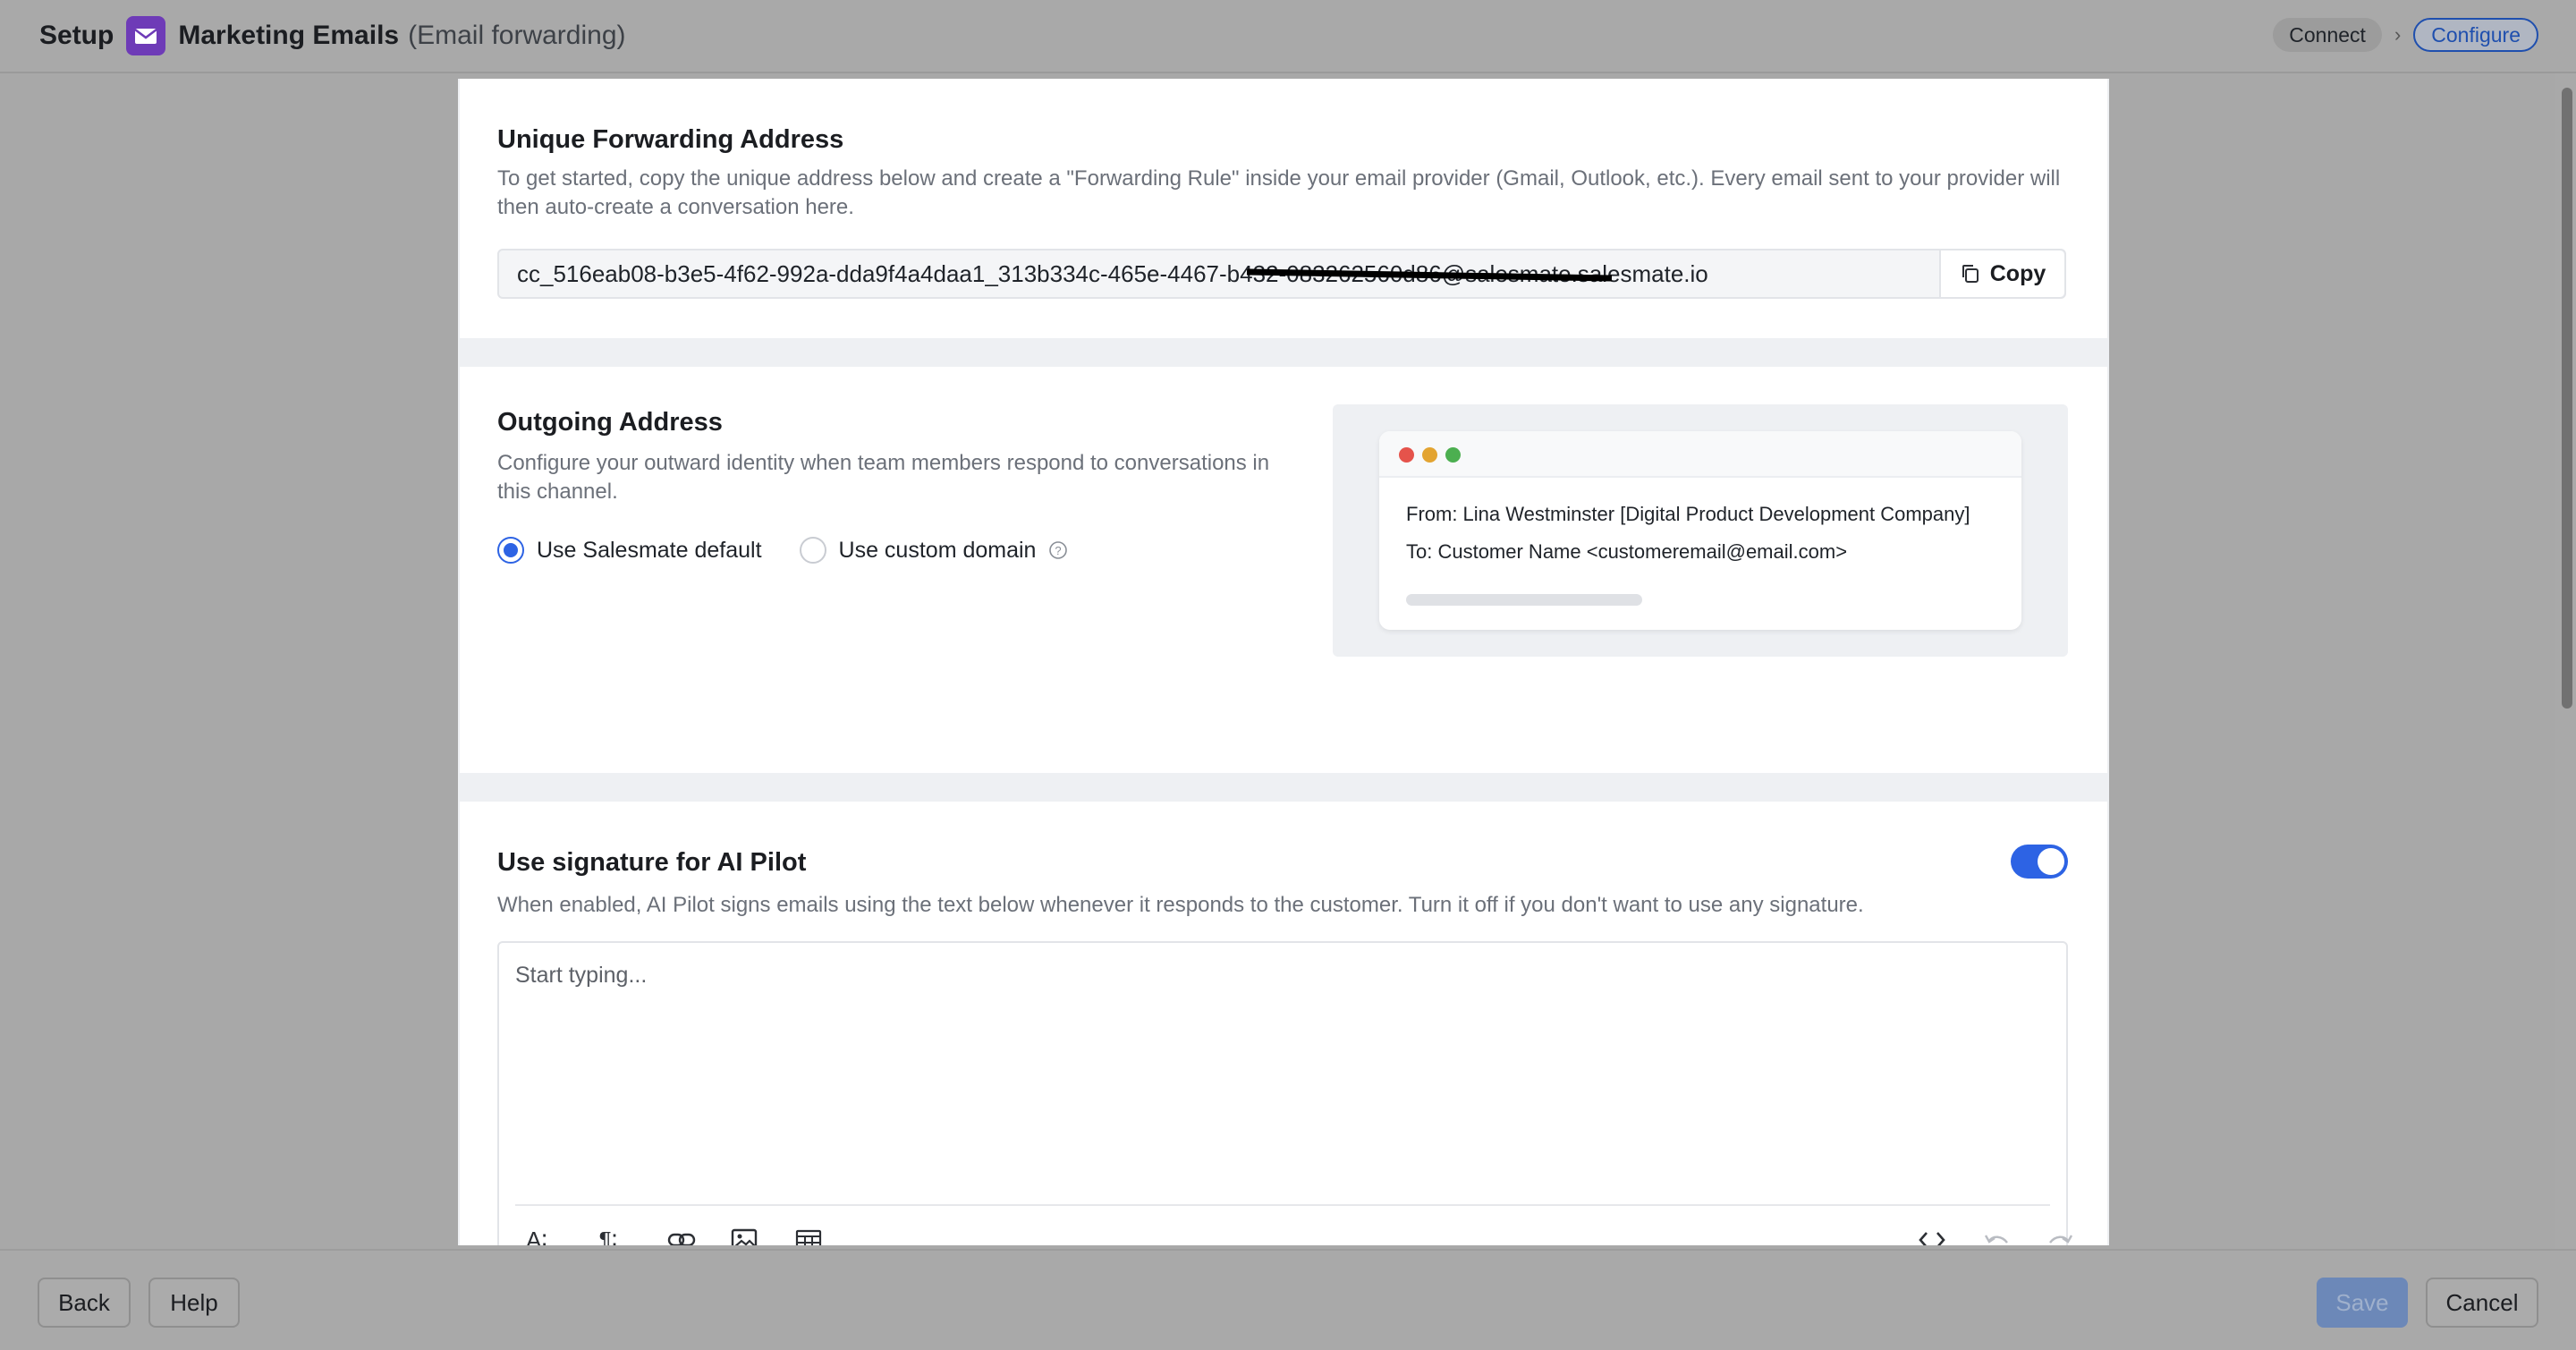  Describe the element at coordinates (146, 35) in the screenshot. I see `envelope-icon` at that location.